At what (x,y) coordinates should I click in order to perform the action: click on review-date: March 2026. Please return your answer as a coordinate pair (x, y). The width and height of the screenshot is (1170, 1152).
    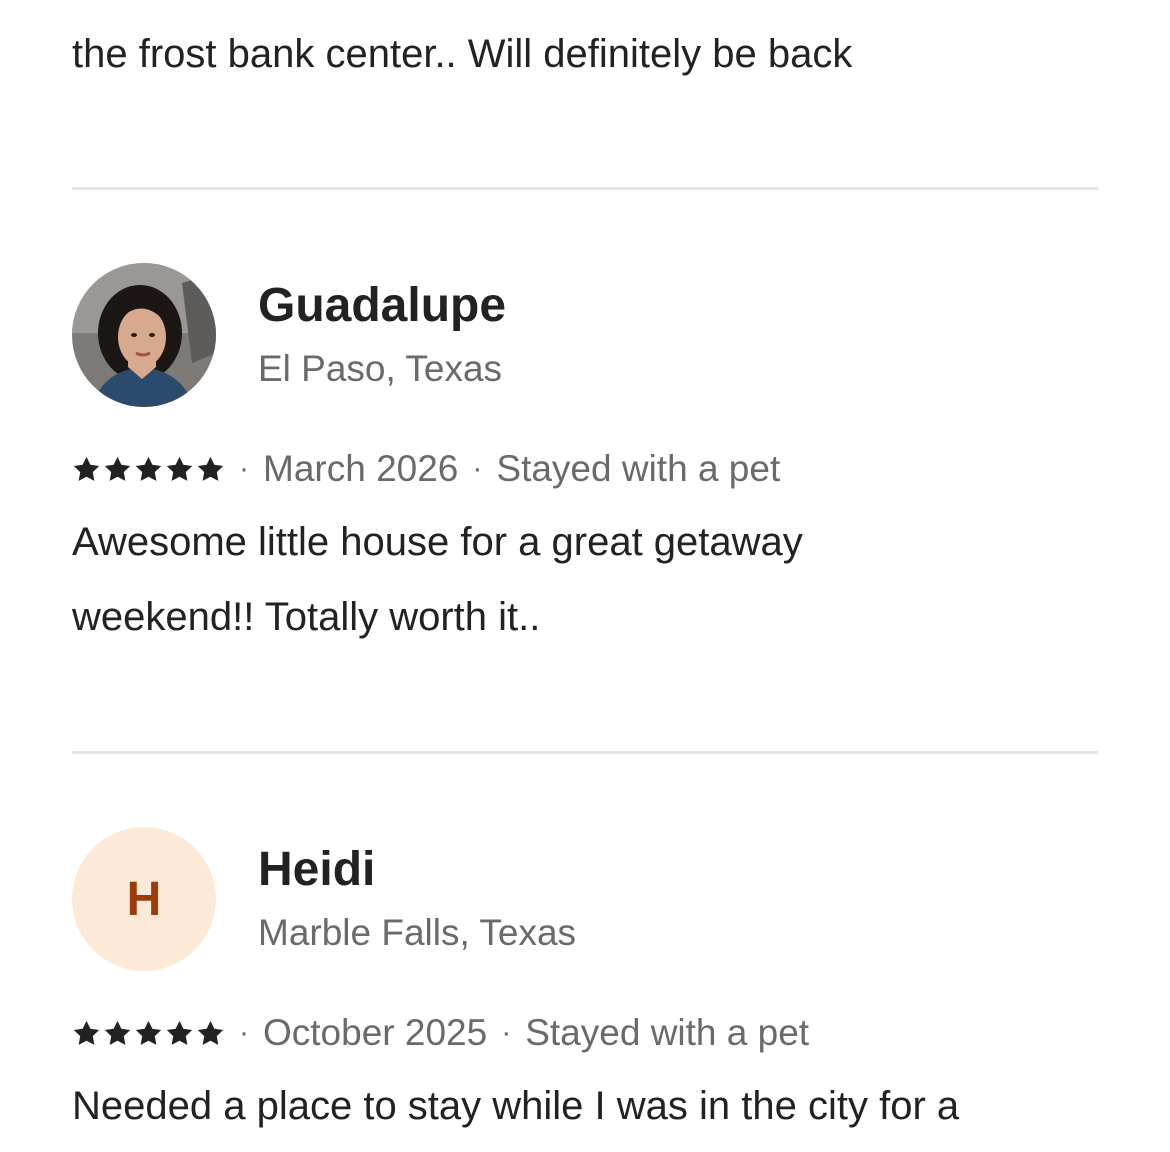
    Looking at the image, I should click on (361, 468).